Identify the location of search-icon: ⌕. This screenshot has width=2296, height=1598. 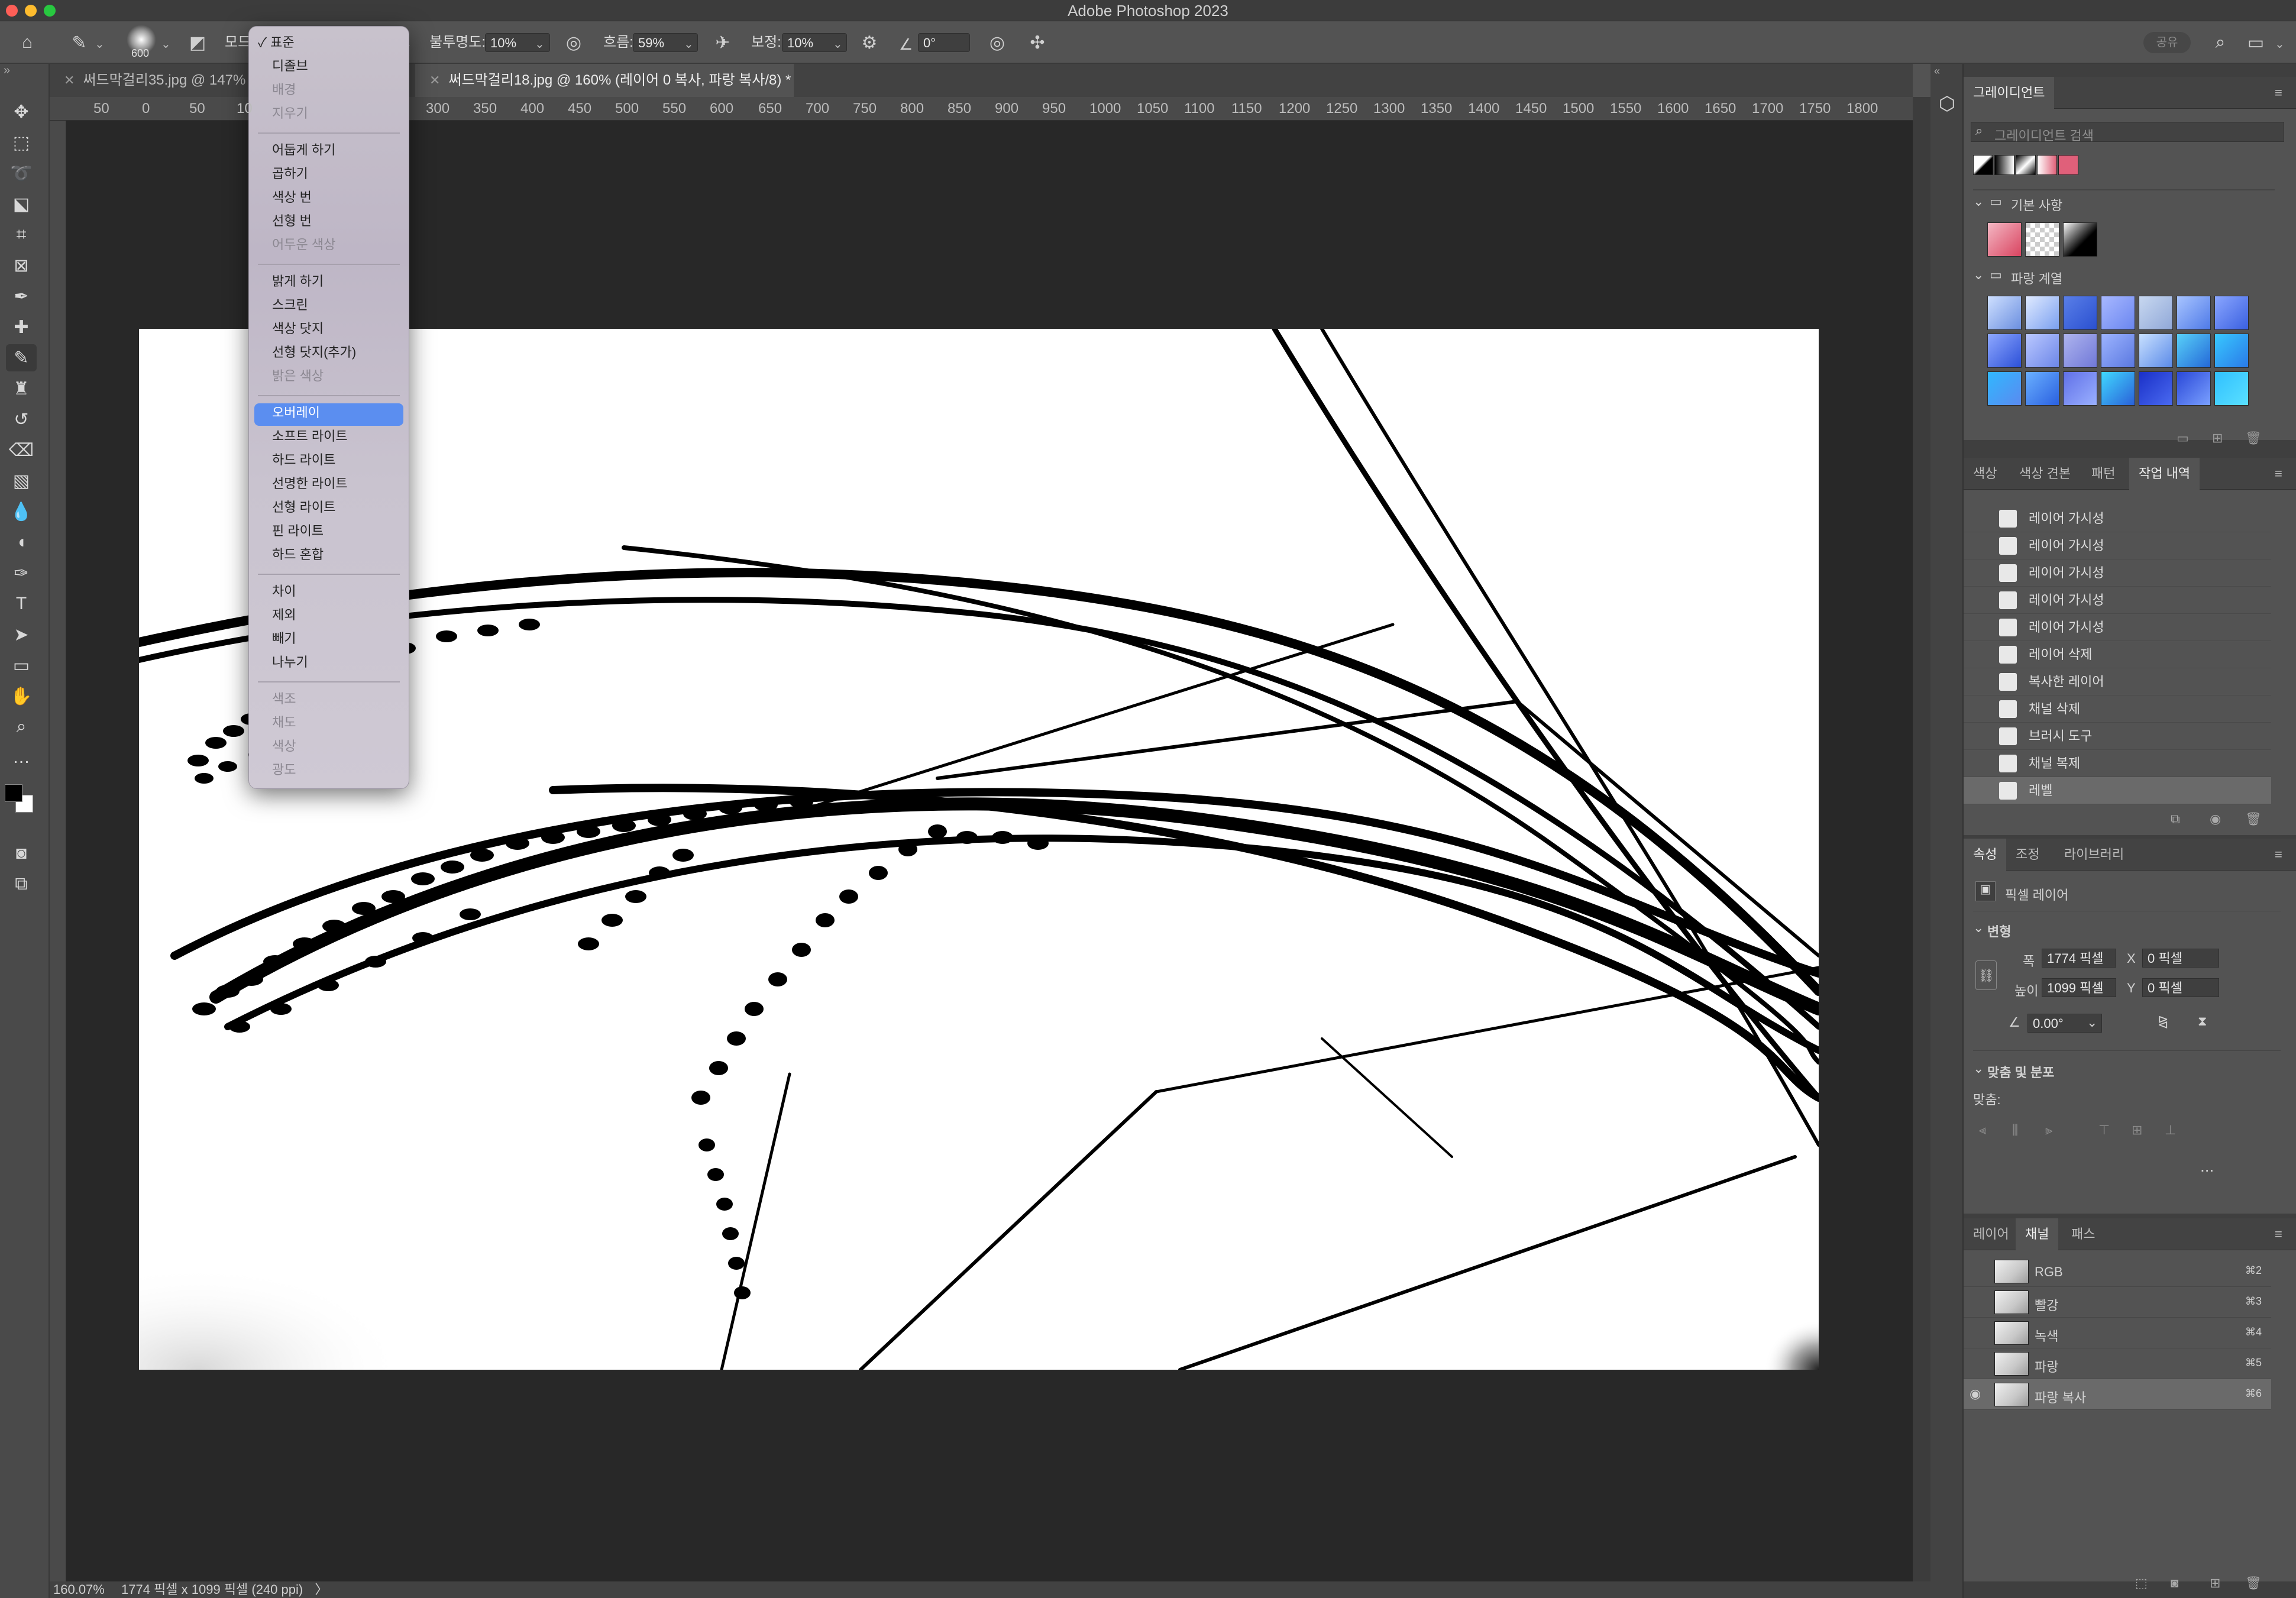
(2220, 42).